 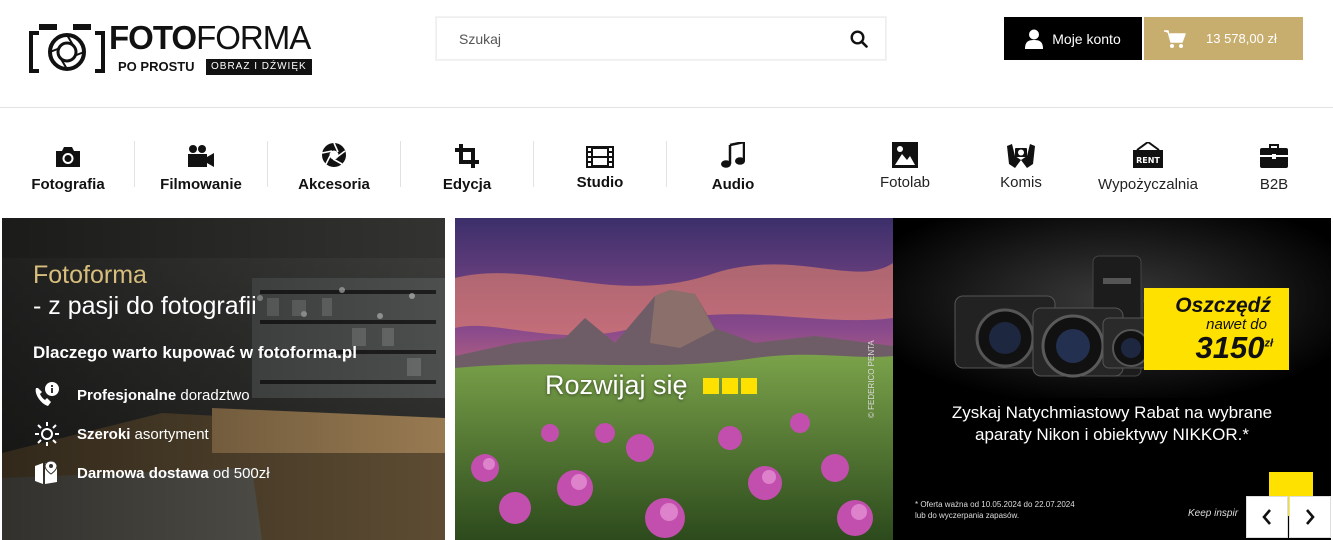 I want to click on svg-text: RENT, so click(x=1148, y=160).